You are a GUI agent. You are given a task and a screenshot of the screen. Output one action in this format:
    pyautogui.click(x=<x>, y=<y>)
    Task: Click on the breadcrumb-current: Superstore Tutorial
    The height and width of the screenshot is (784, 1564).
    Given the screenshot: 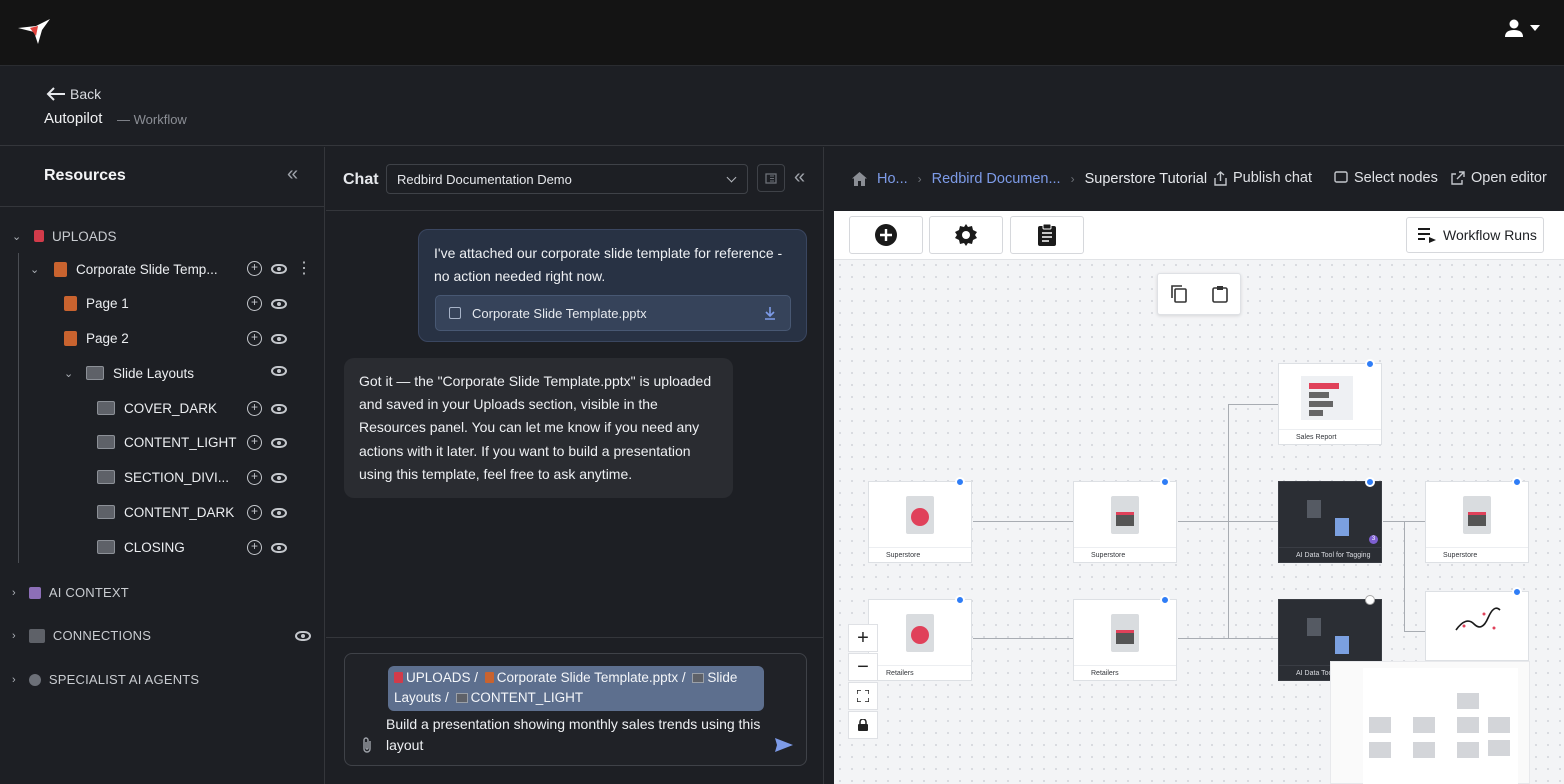 What is the action you would take?
    pyautogui.click(x=1146, y=179)
    